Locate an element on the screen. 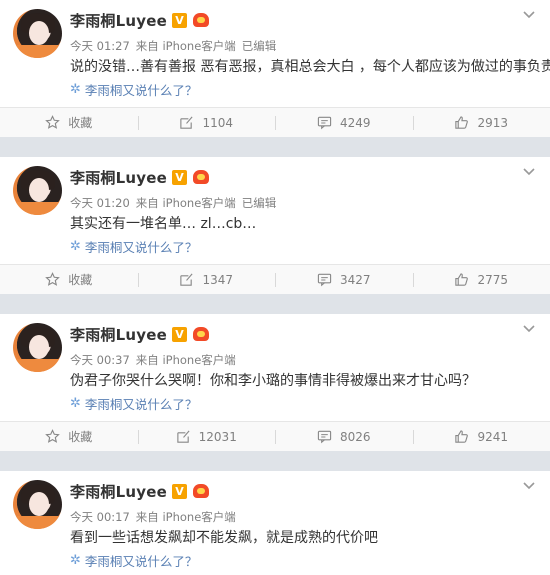 The image size is (550, 575). comment-count: 8026 is located at coordinates (355, 436).